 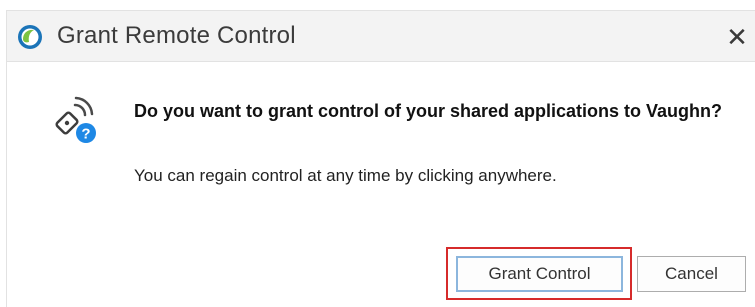 I want to click on app-logo-icon, so click(x=30, y=37).